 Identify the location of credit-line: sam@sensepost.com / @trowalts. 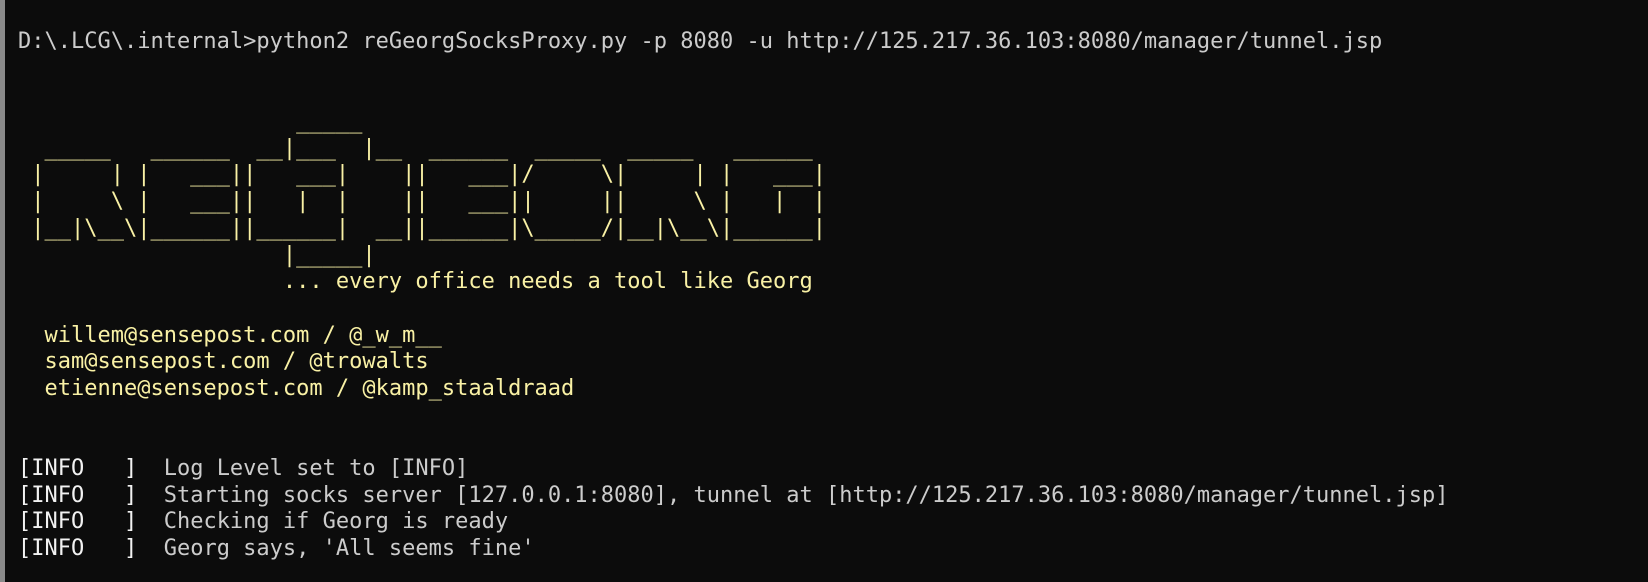
(223, 362).